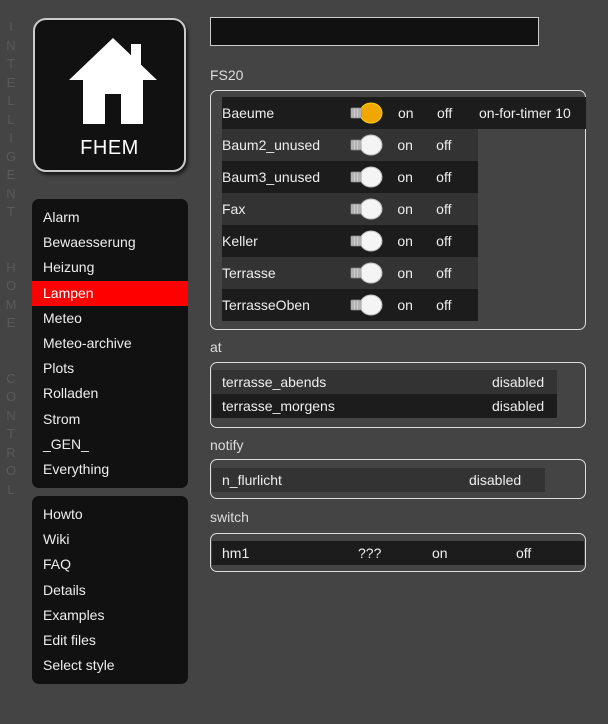  What do you see at coordinates (110, 564) in the screenshot?
I see `menu-item-faq: FAQ` at bounding box center [110, 564].